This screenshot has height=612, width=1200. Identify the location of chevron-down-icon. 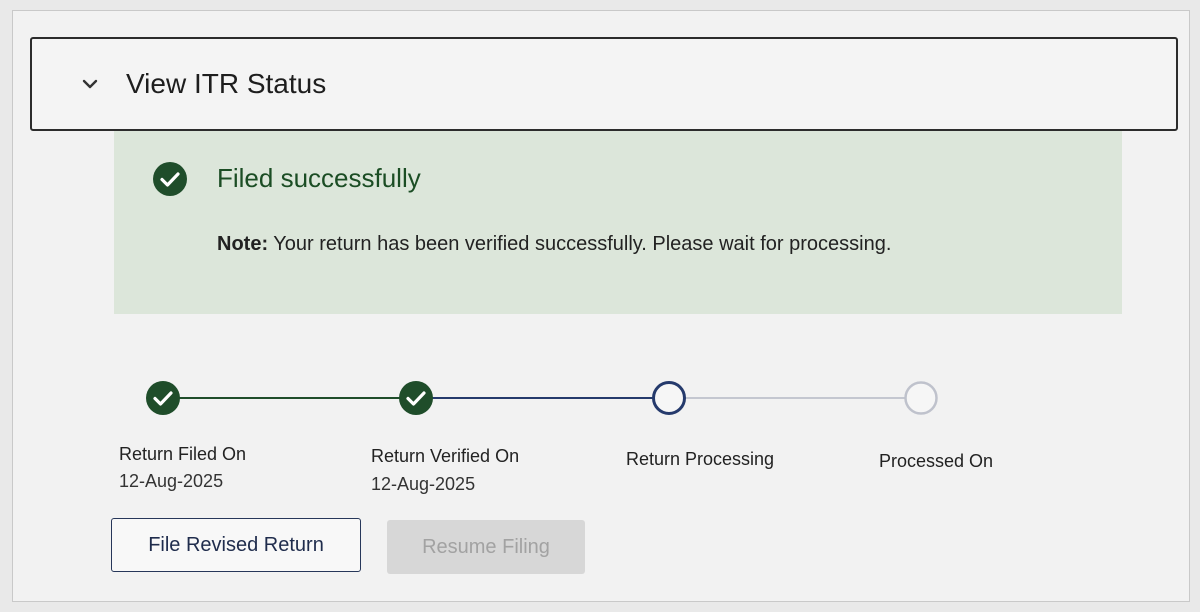
(90, 84).